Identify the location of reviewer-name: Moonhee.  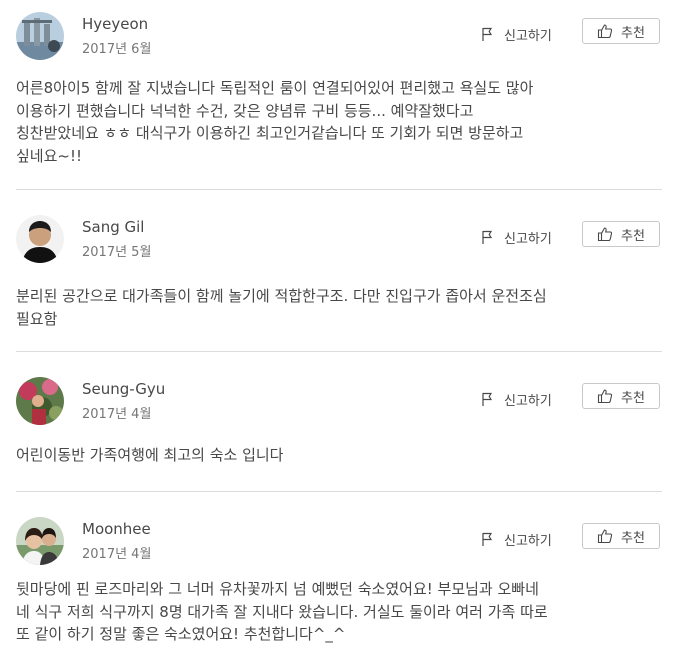
(116, 529).